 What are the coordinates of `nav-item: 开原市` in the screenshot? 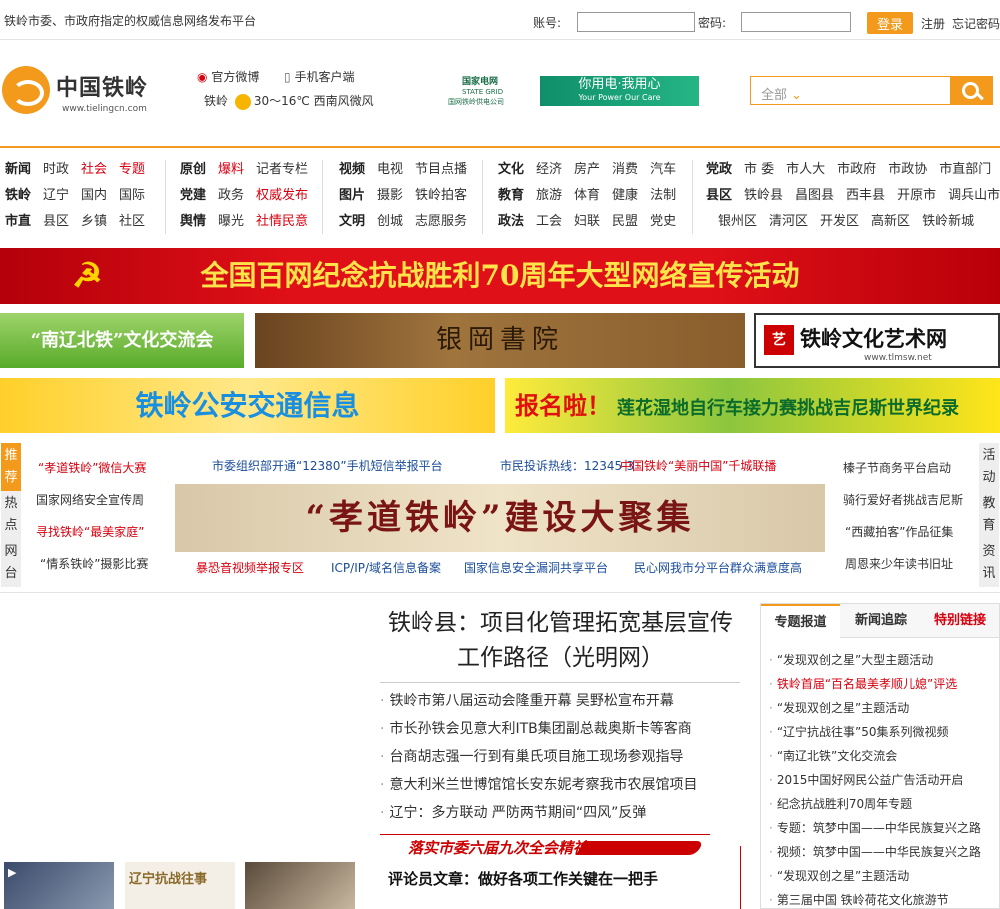 It's located at (916, 193).